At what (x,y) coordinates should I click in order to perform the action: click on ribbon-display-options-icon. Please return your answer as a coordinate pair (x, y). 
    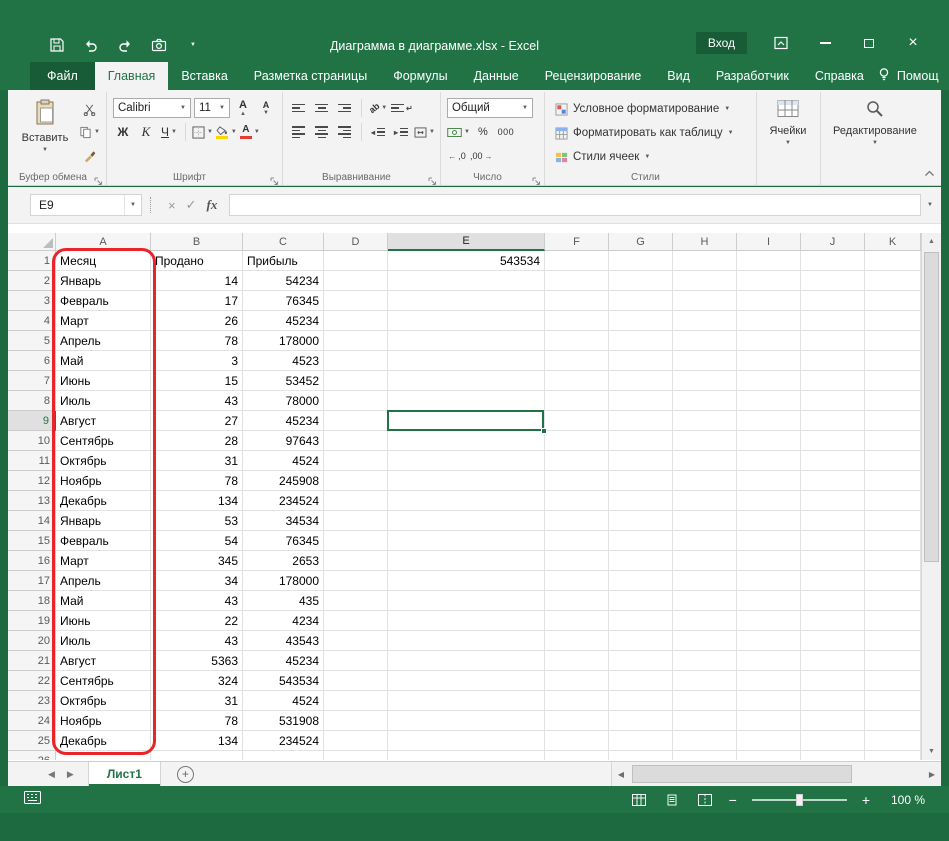
    Looking at the image, I should click on (781, 43).